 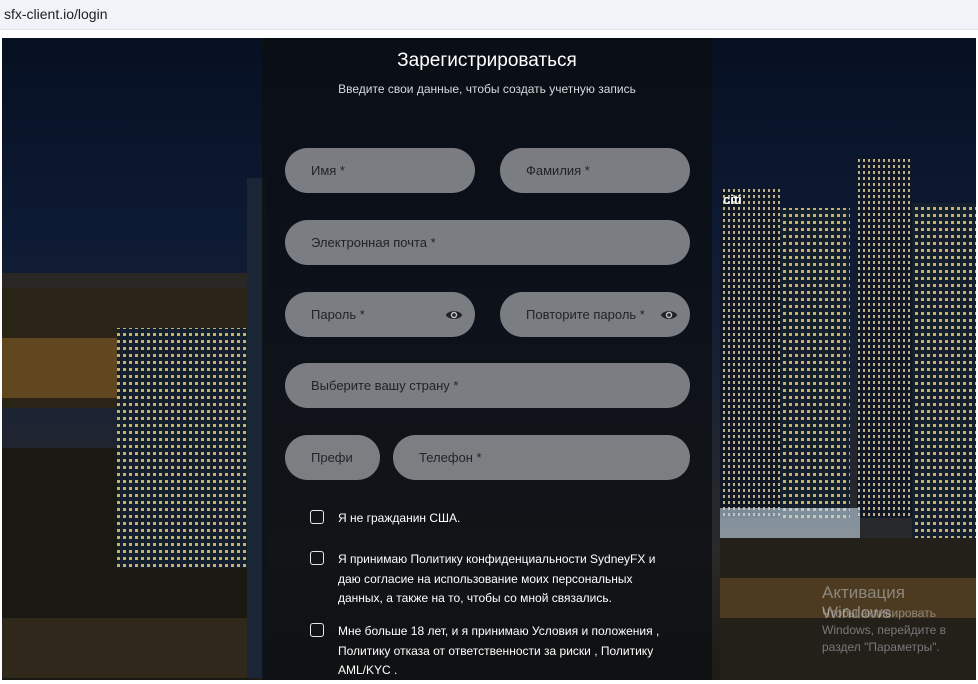 What do you see at coordinates (732, 199) in the screenshot?
I see `billboard-citi: citi` at bounding box center [732, 199].